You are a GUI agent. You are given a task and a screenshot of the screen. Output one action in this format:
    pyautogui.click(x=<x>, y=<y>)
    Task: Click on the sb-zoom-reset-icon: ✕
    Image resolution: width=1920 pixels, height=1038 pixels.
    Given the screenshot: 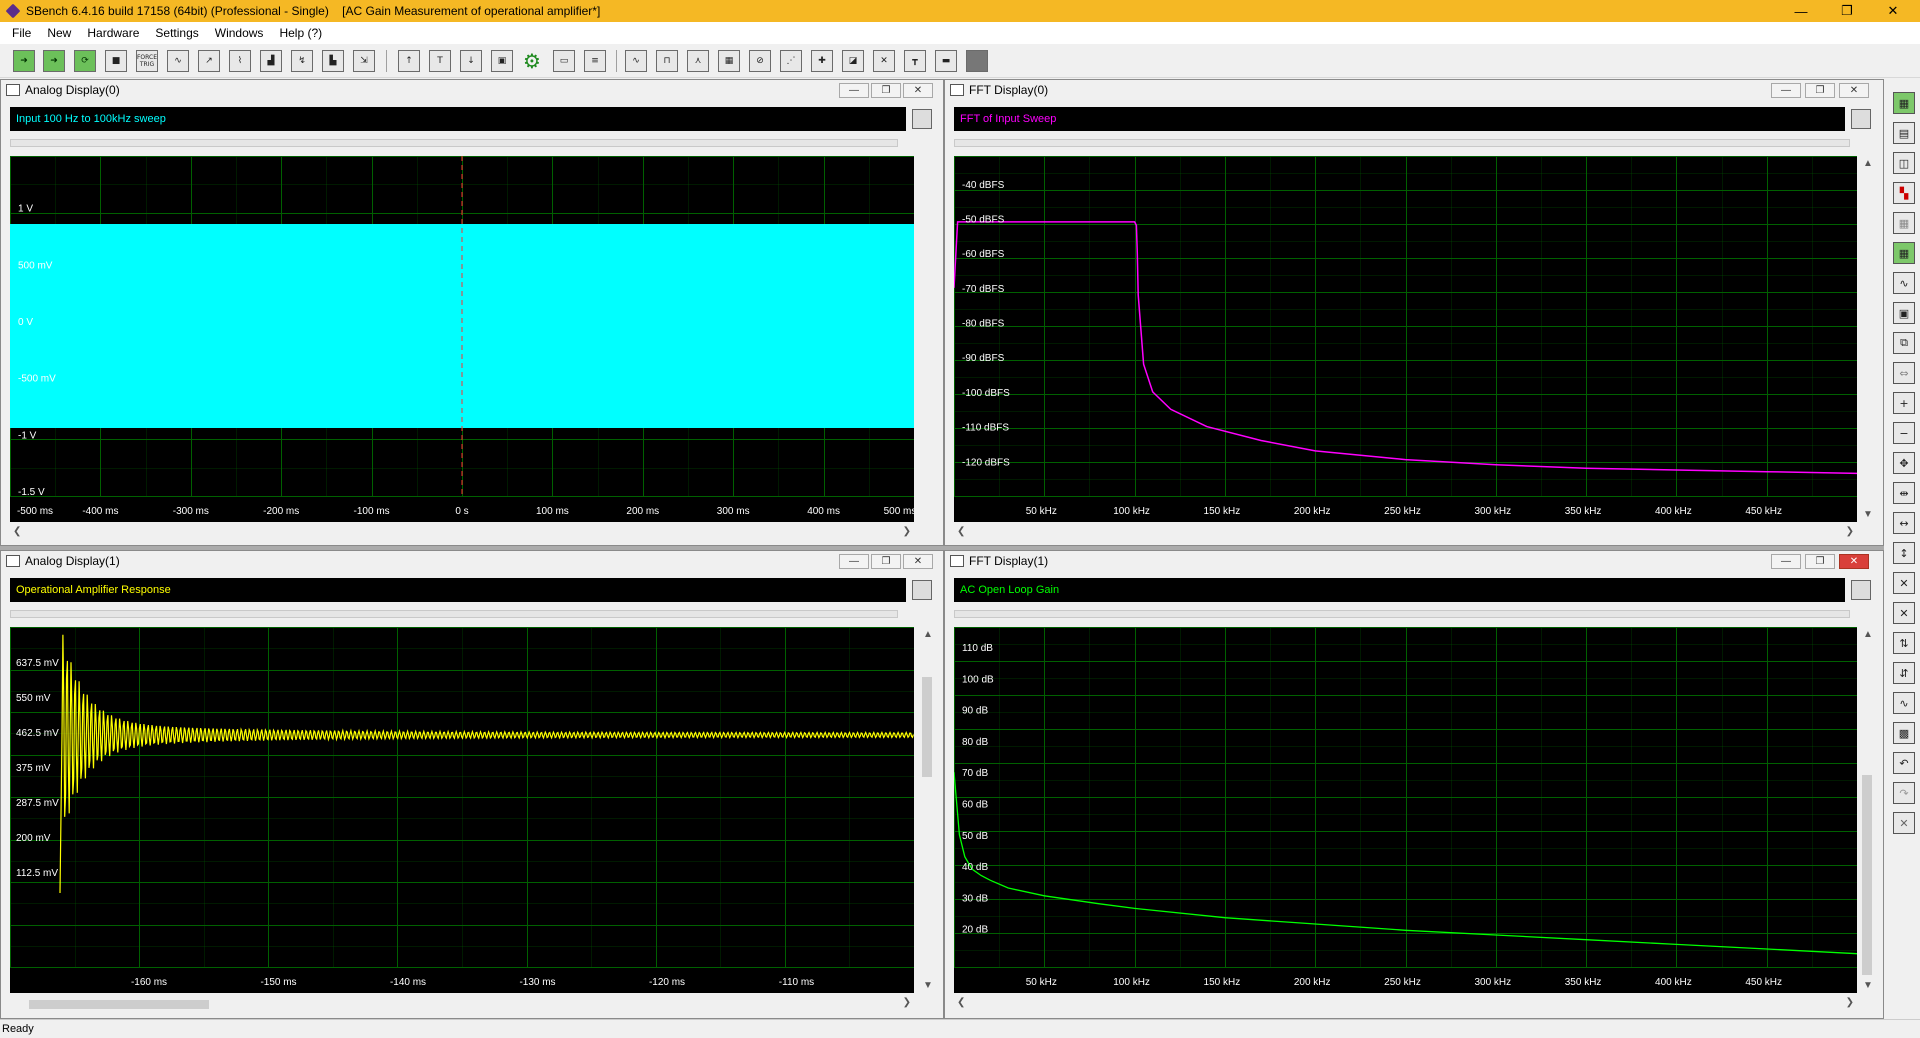 What is the action you would take?
    pyautogui.click(x=1904, y=613)
    